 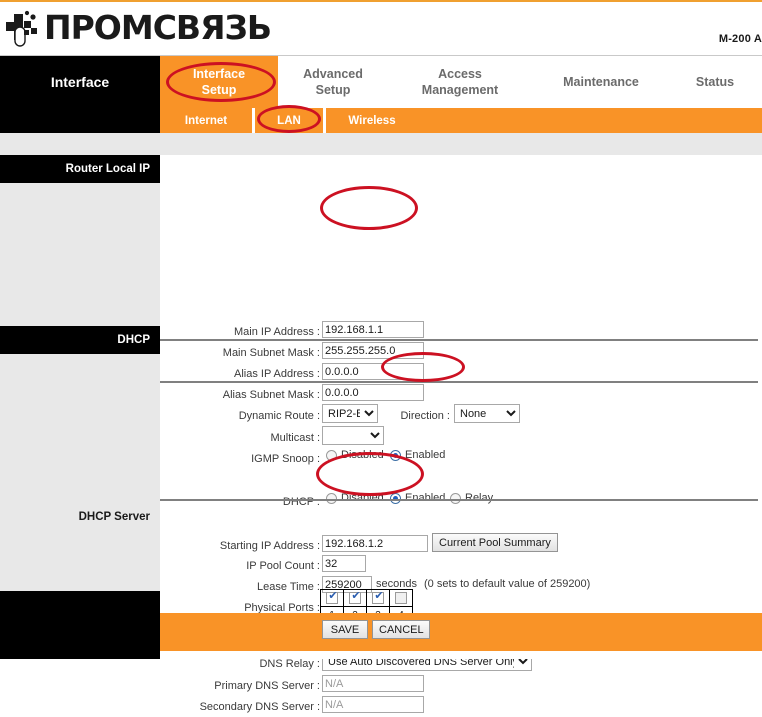 I want to click on alias-ip-address-input, so click(x=373, y=371).